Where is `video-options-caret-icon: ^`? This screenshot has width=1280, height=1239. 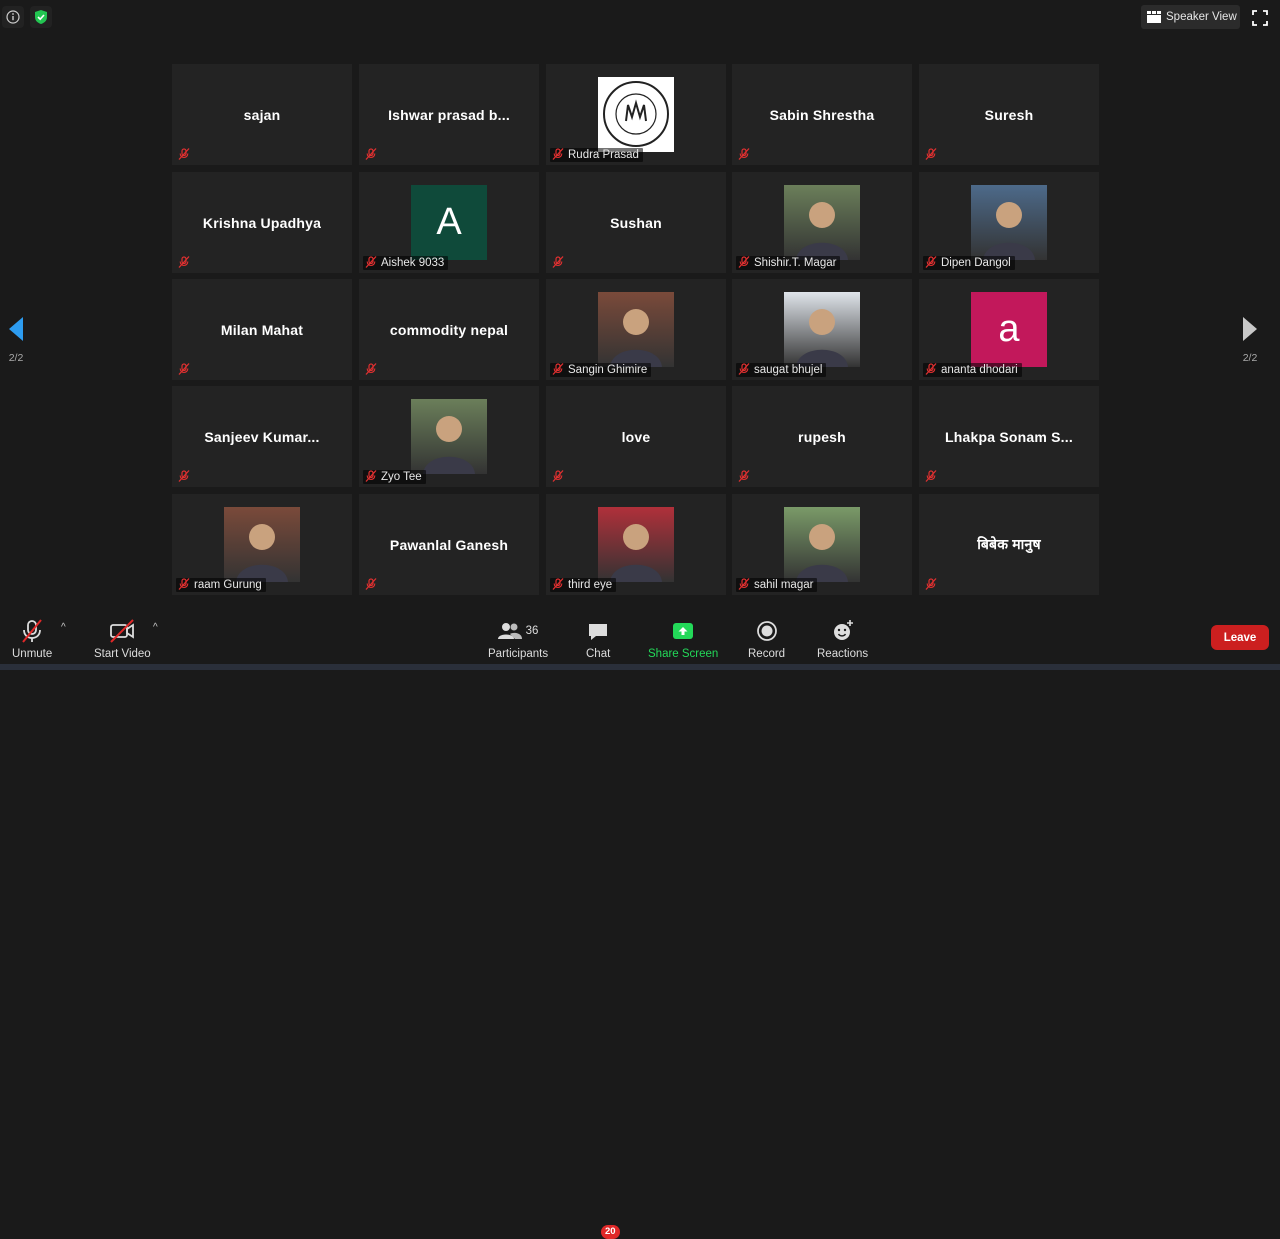 video-options-caret-icon: ^ is located at coordinates (155, 627).